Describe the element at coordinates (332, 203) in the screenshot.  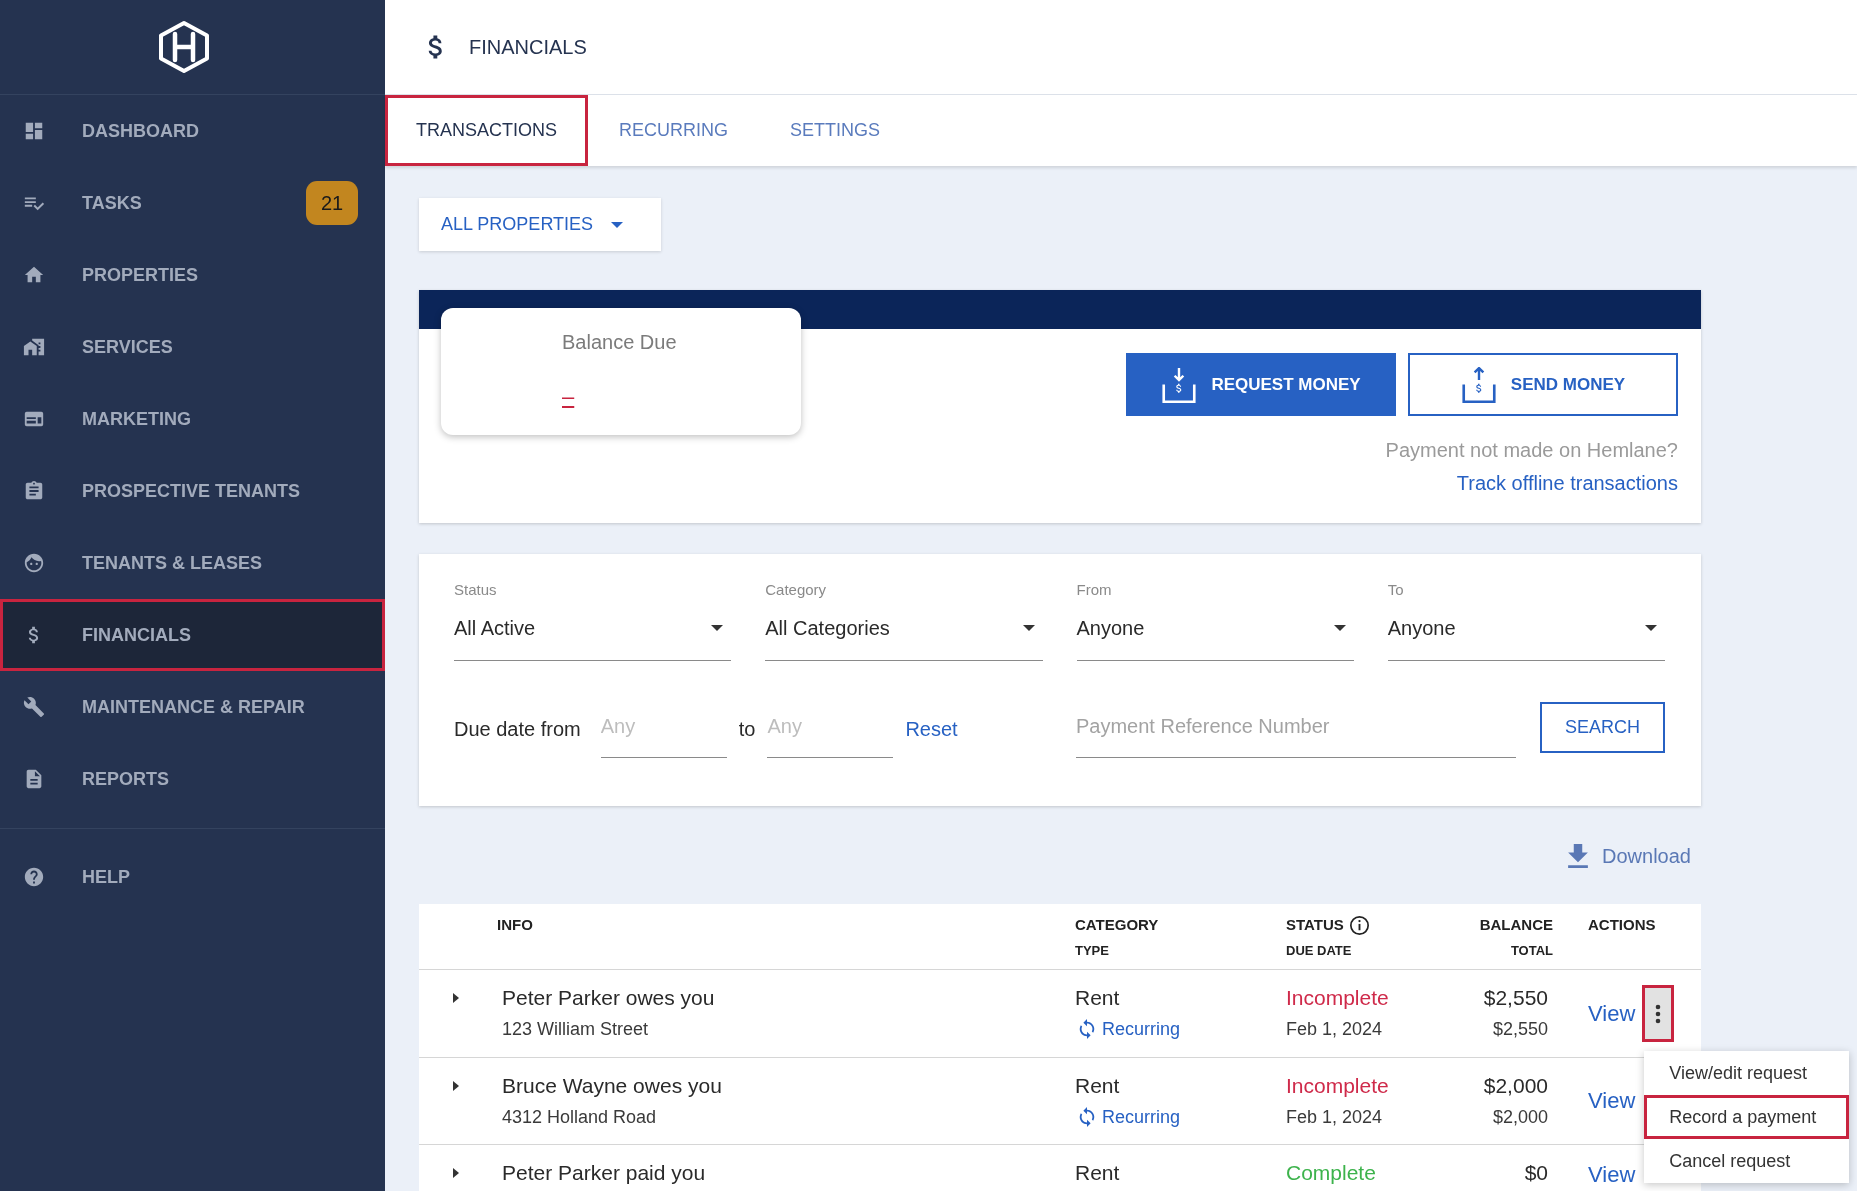
I see `count-badge: 21` at that location.